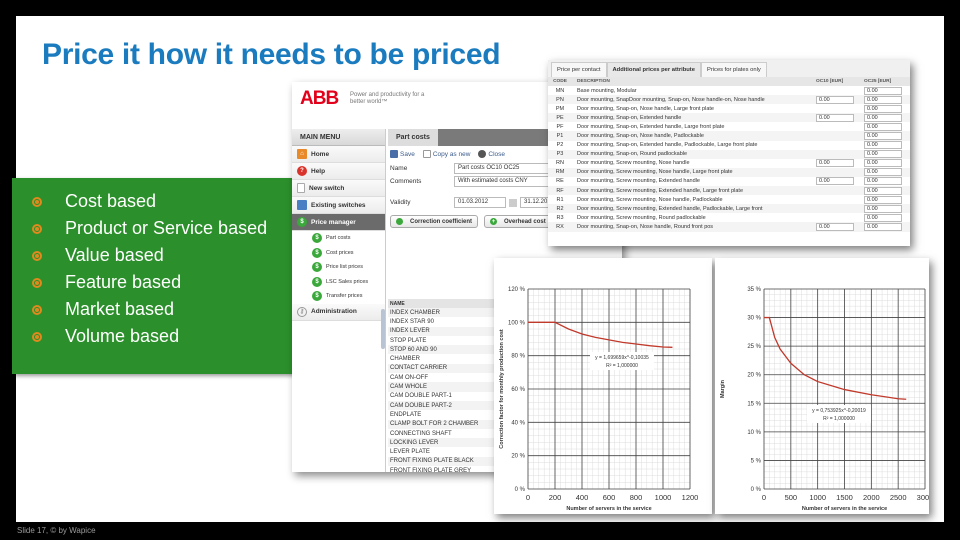 This screenshot has width=960, height=540. What do you see at coordinates (338, 282) in the screenshot?
I see `sidebar-subitem: $ LSC Sales prices` at bounding box center [338, 282].